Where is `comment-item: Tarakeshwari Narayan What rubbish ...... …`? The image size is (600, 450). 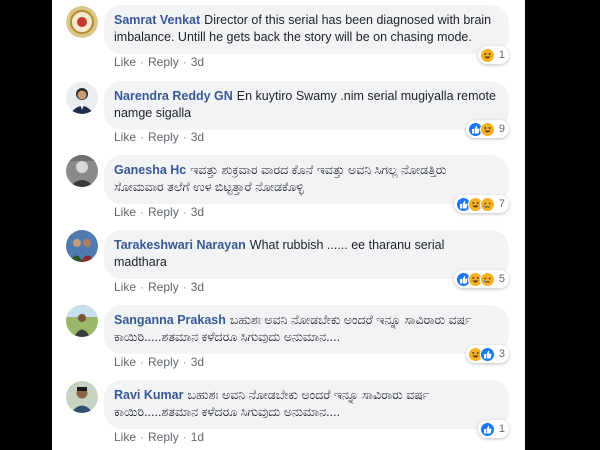 comment-item: Tarakeshwari Narayan What rubbish ...... … is located at coordinates (288, 262).